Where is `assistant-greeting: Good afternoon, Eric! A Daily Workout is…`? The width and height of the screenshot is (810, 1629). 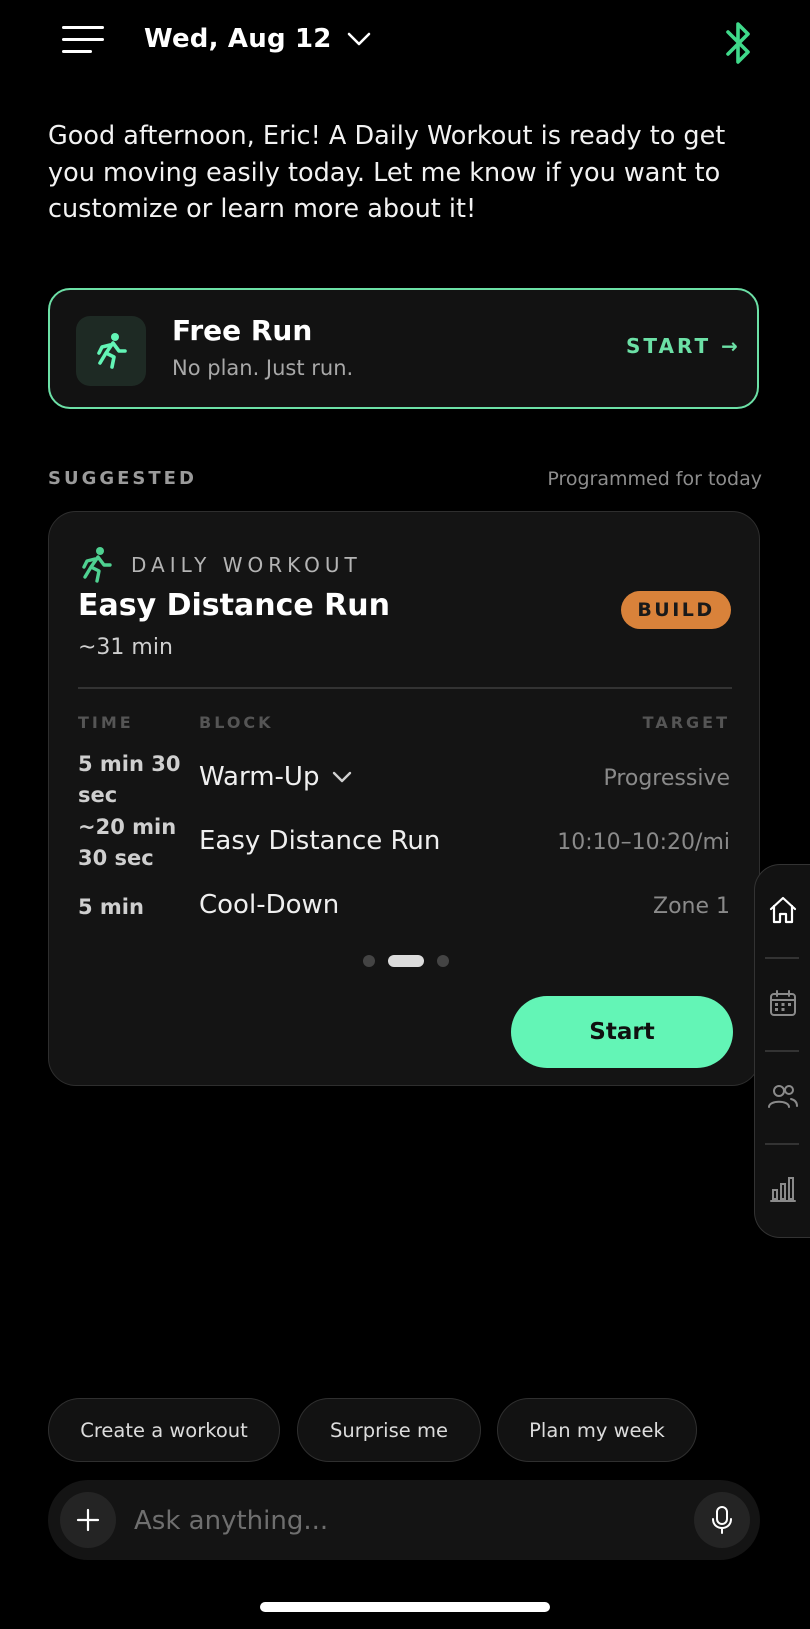 assistant-greeting: Good afternoon, Eric! A Daily Workout is… is located at coordinates (387, 172).